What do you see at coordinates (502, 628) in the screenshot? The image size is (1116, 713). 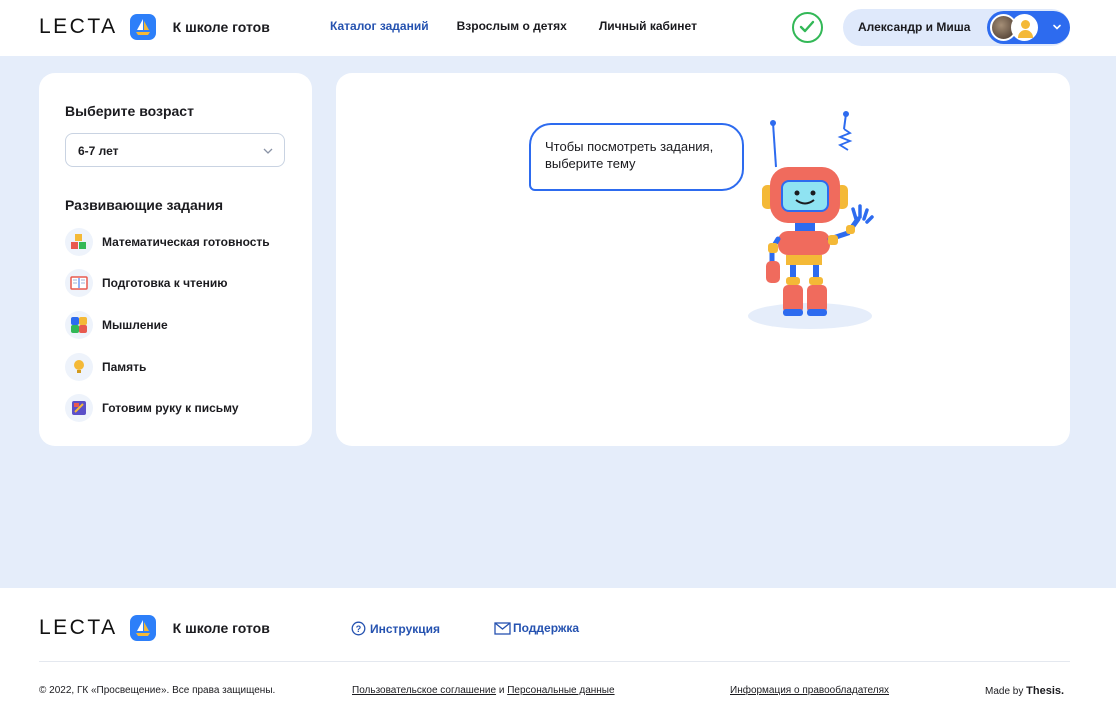 I see `mail-icon` at bounding box center [502, 628].